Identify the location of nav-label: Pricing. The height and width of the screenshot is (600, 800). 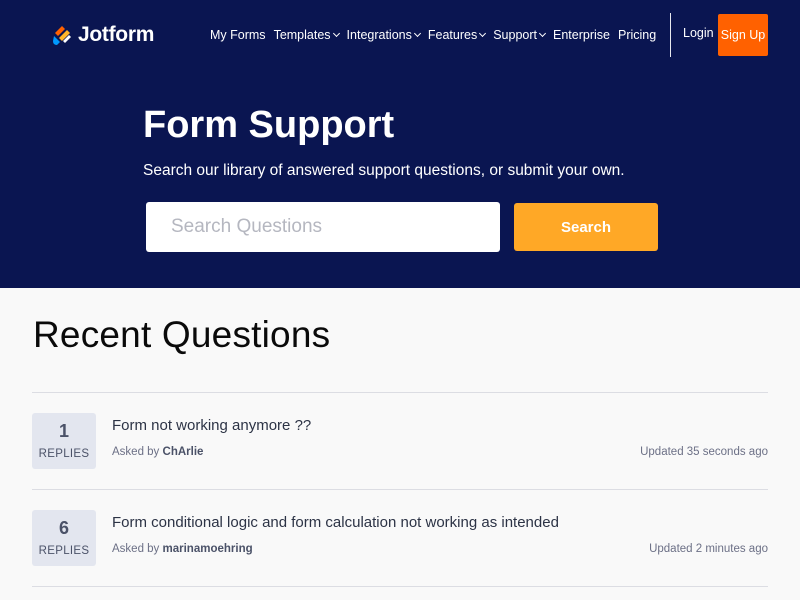
(637, 35).